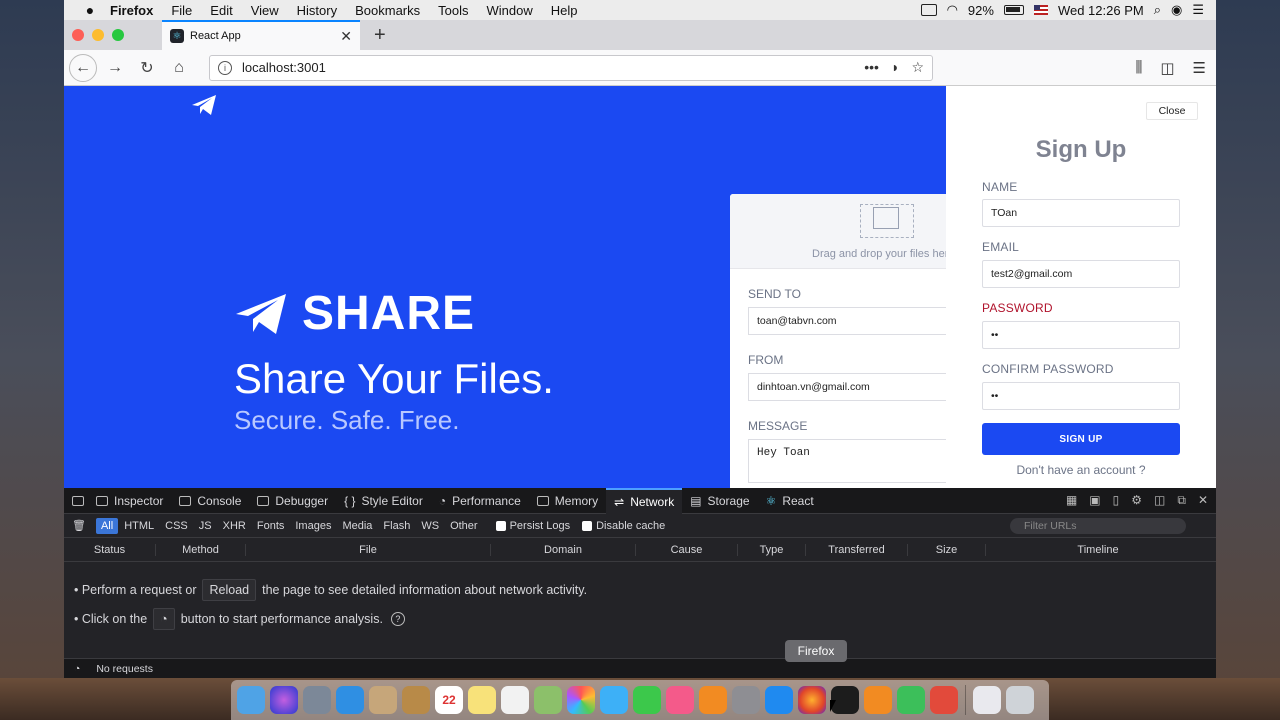  Describe the element at coordinates (847, 461) in the screenshot. I see `message-textarea: Hey Toan` at that location.